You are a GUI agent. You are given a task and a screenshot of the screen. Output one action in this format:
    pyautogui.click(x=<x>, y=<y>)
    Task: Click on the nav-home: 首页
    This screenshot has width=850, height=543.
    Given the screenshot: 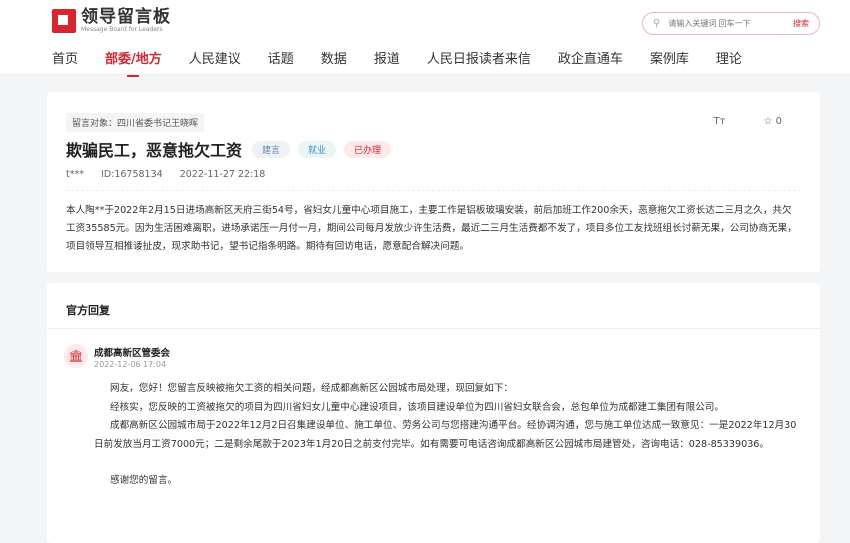 What is the action you would take?
    pyautogui.click(x=65, y=57)
    